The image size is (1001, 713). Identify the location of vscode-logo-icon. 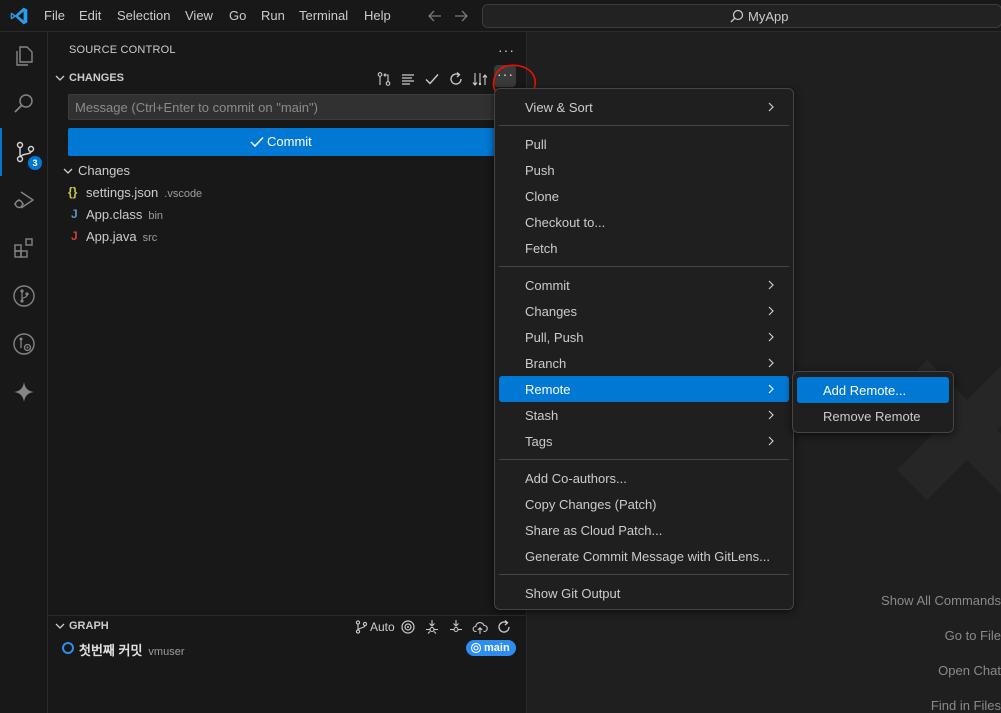
(19, 16).